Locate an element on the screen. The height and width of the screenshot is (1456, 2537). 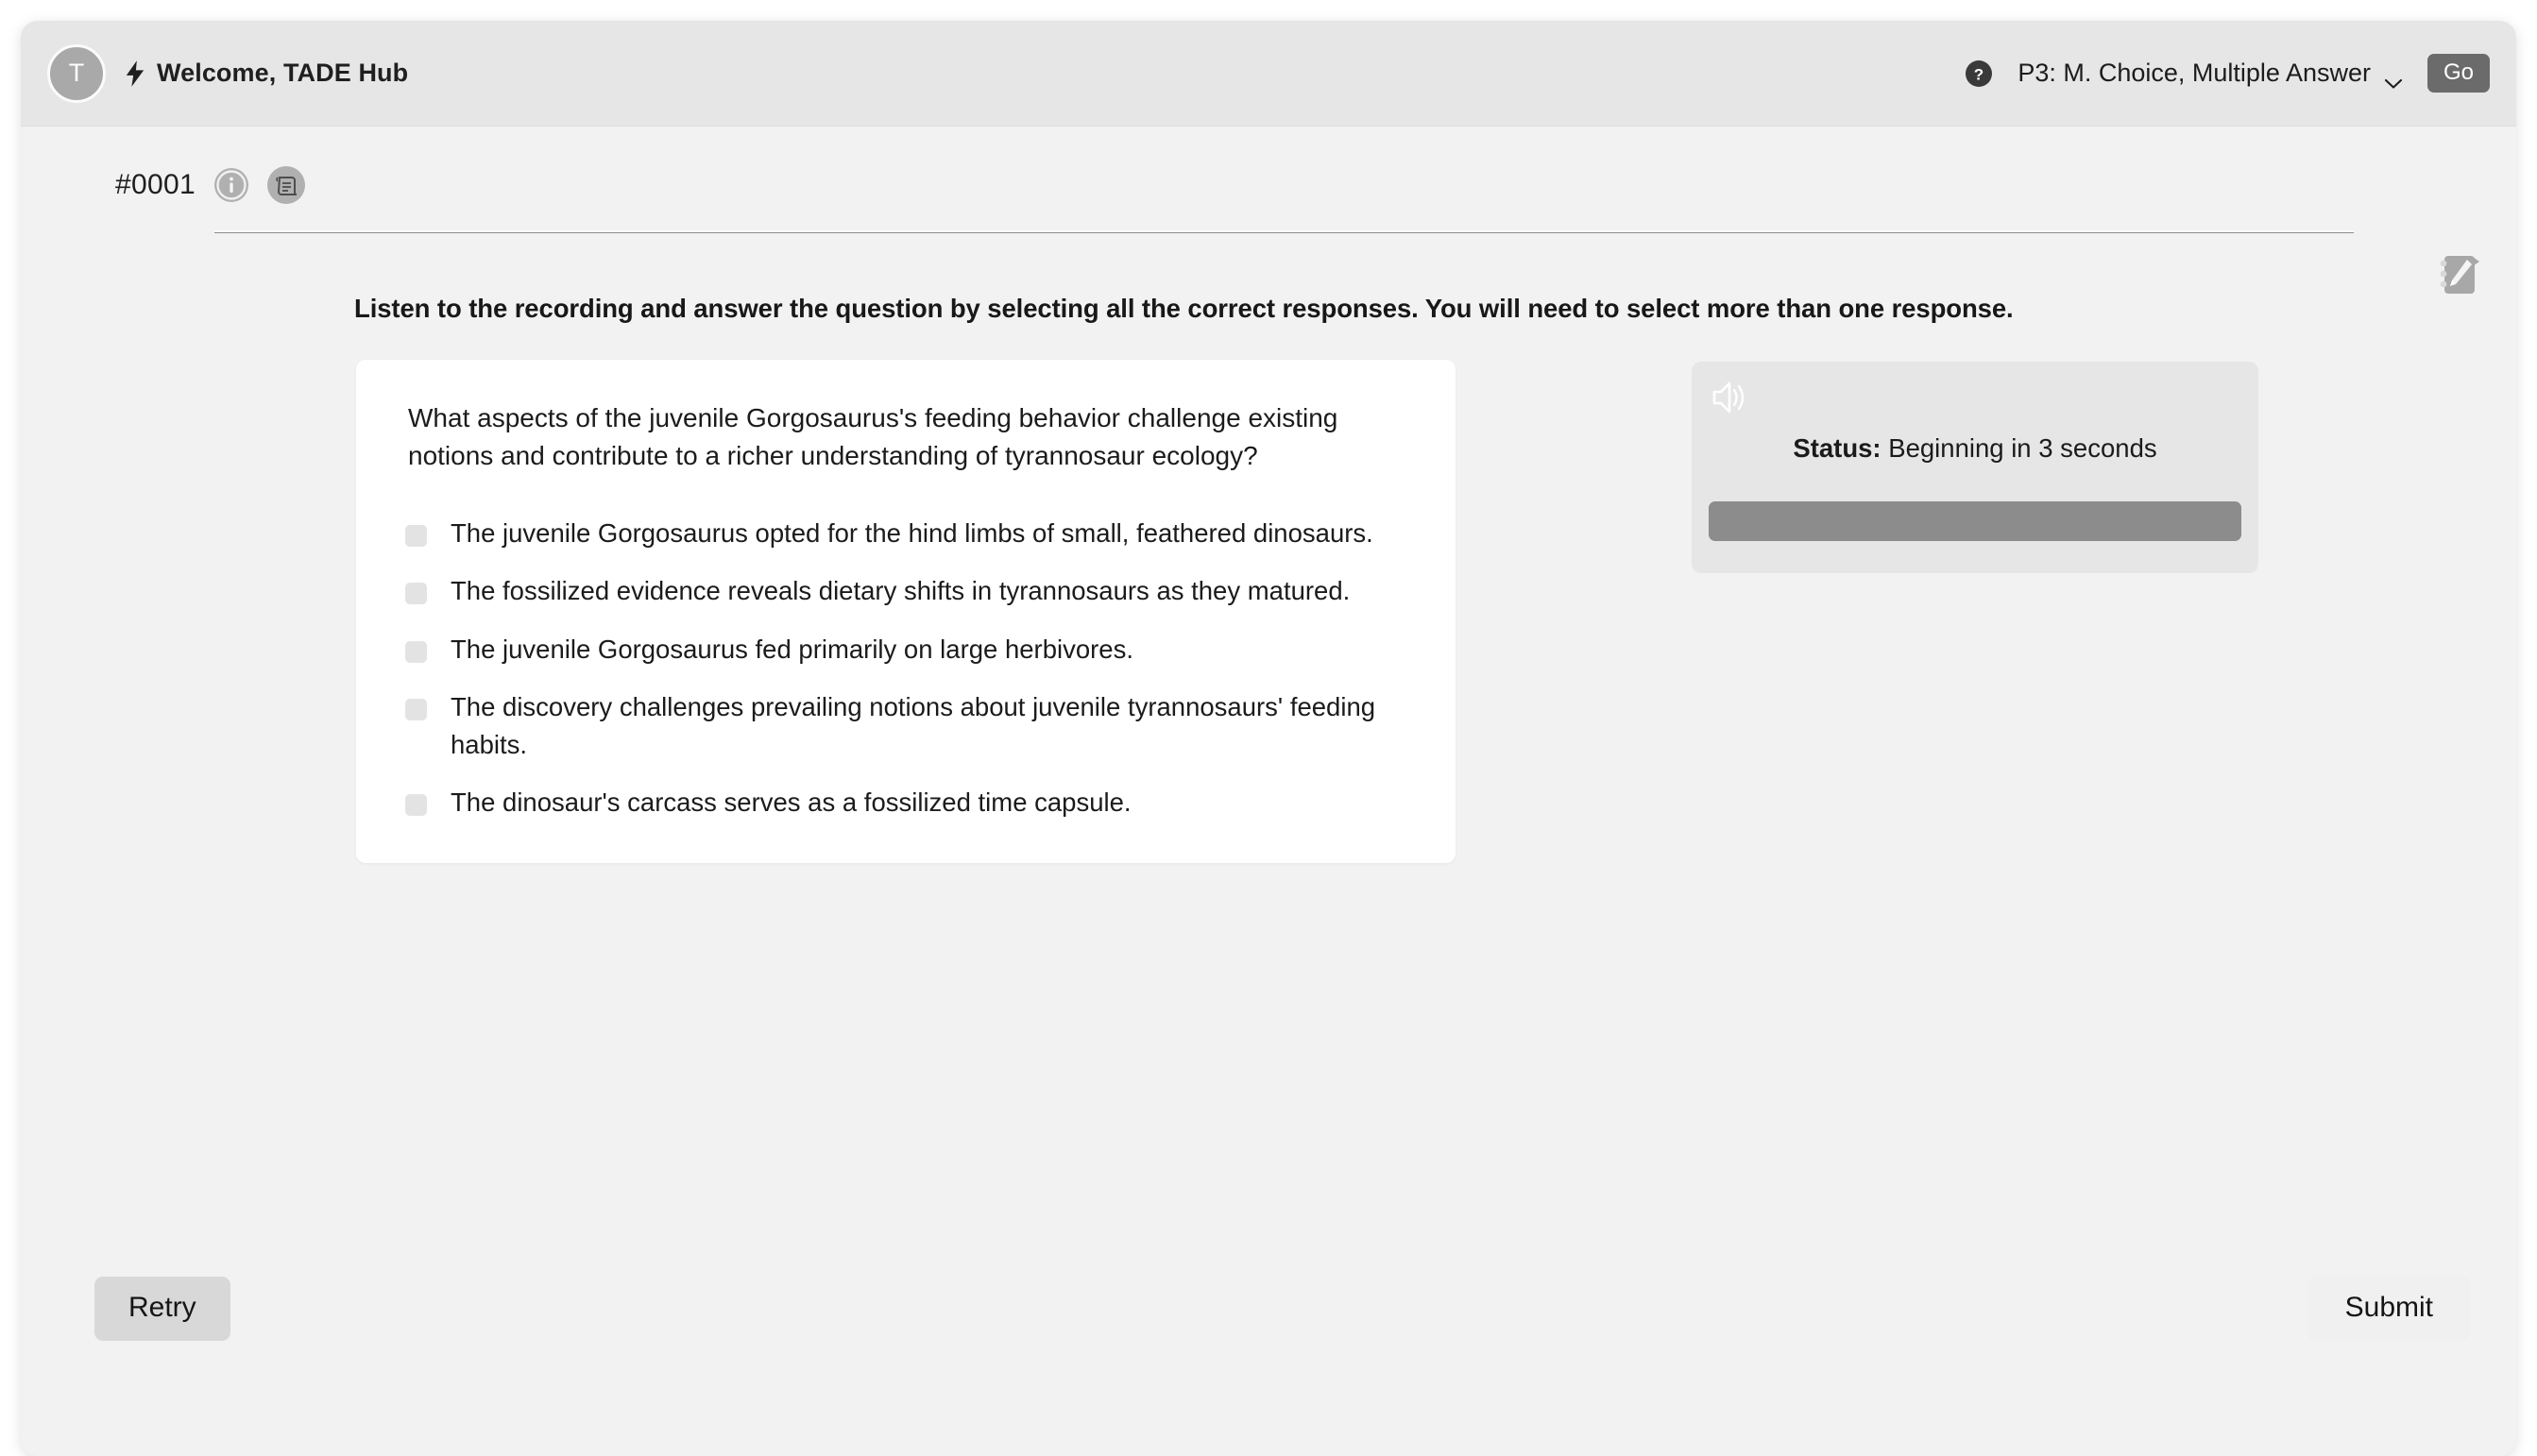
avatar: T is located at coordinates (76, 73).